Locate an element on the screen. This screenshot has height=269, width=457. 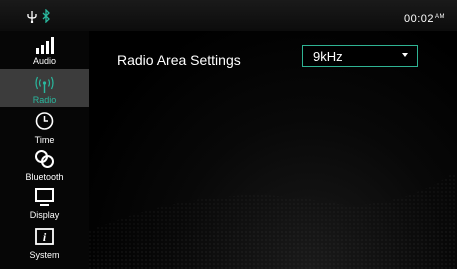
sidebar-item-time: Time is located at coordinates (44, 129).